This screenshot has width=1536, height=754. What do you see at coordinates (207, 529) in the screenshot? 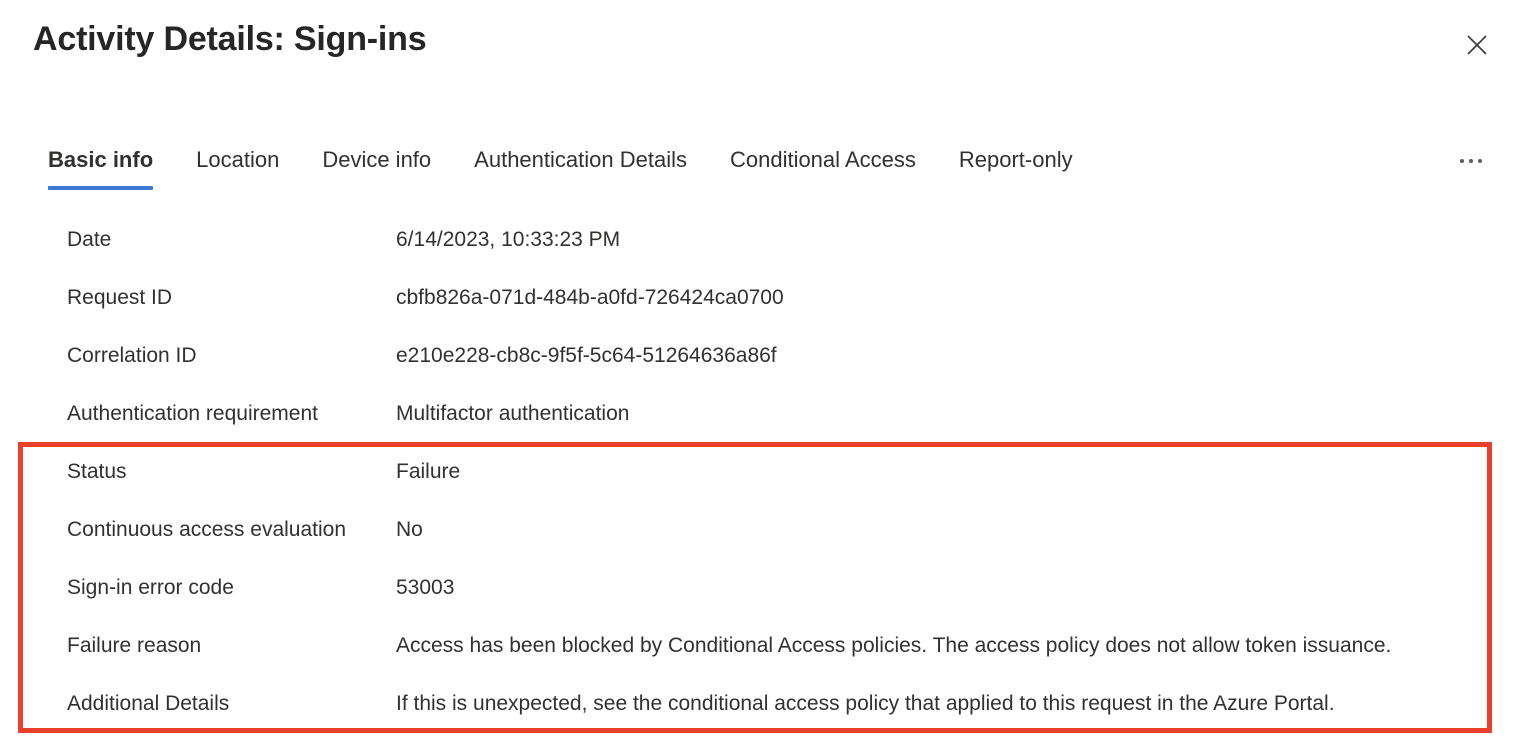
I see `detail-label: Continuous access evaluation` at bounding box center [207, 529].